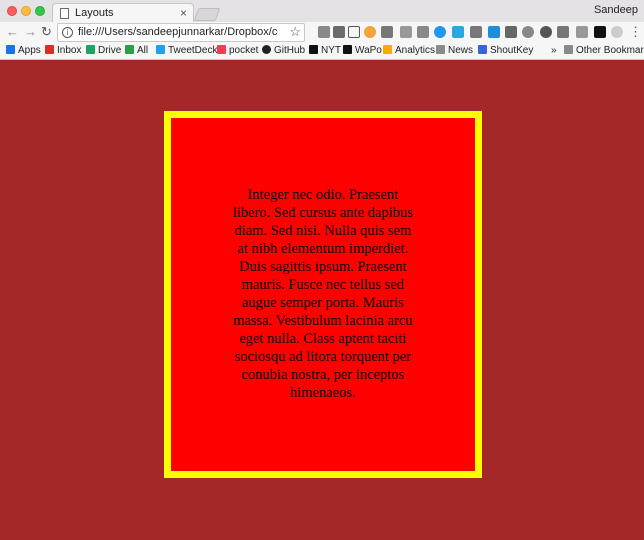 The height and width of the screenshot is (540, 644). Describe the element at coordinates (362, 50) in the screenshot. I see `bookmark-wapo: WaPo` at that location.